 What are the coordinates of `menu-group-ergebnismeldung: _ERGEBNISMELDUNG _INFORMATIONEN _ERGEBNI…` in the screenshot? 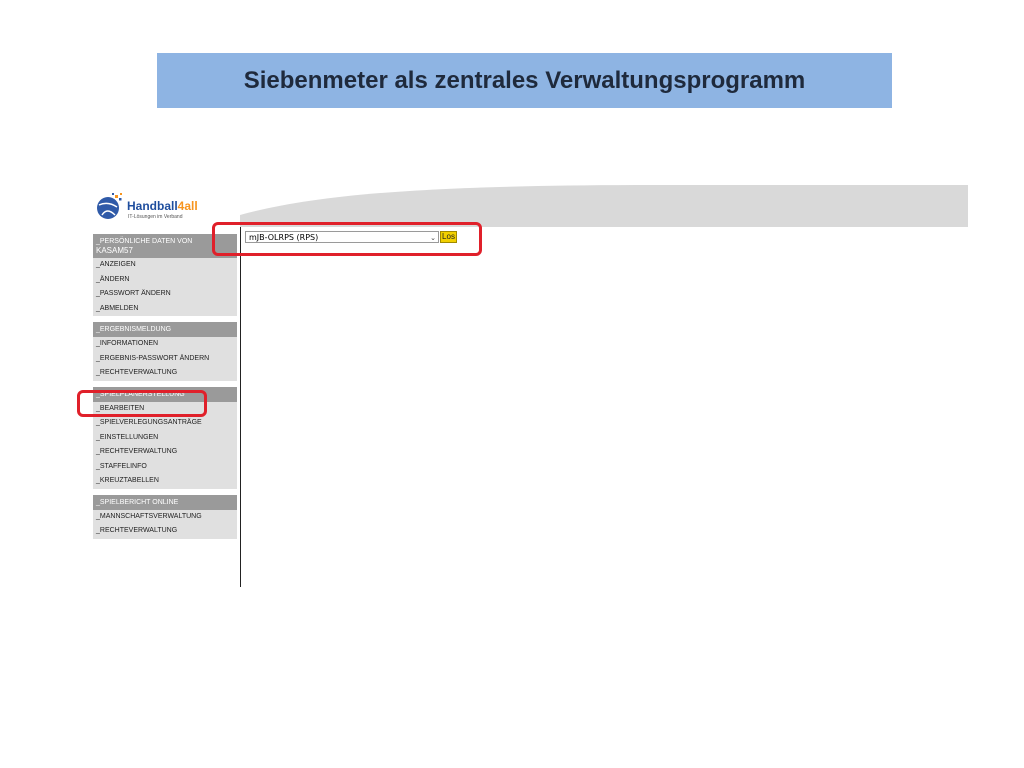 It's located at (165, 351).